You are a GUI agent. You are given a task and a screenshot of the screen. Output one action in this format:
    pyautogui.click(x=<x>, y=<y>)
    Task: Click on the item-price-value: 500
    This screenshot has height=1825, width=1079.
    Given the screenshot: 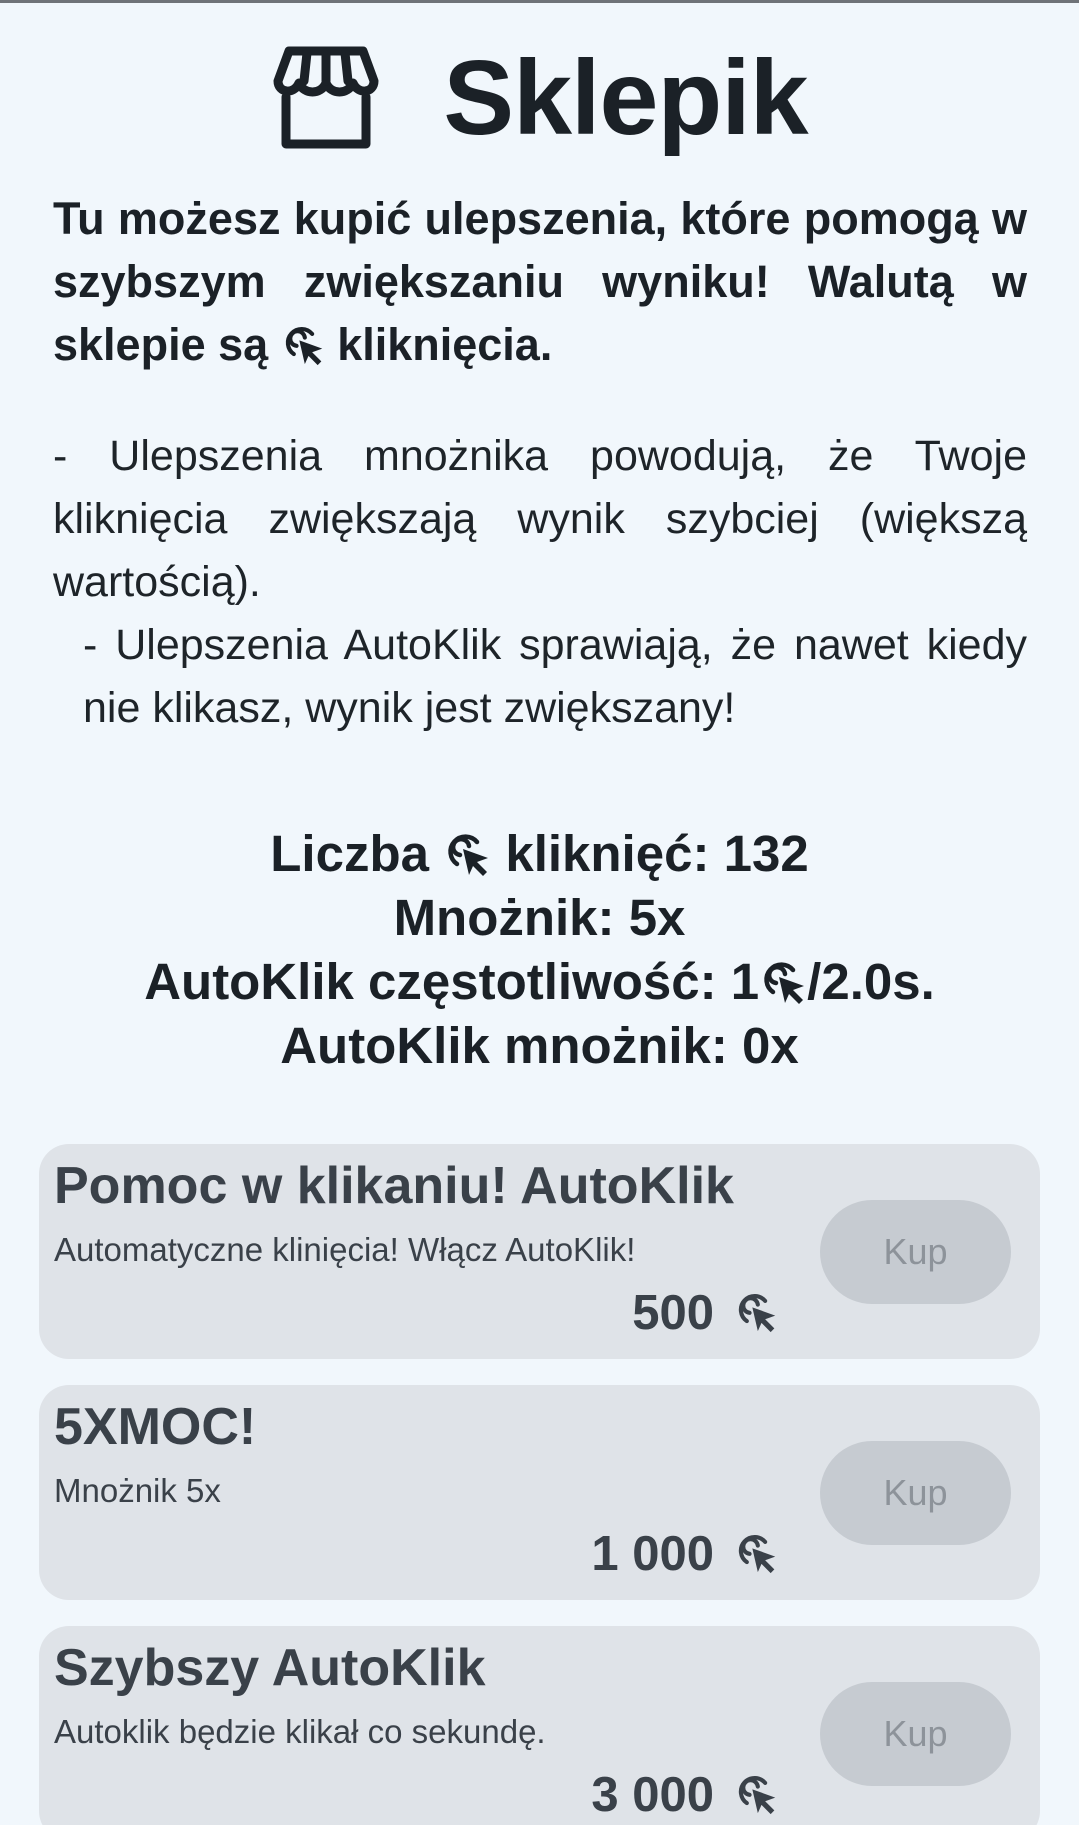 What is the action you would take?
    pyautogui.click(x=673, y=1313)
    